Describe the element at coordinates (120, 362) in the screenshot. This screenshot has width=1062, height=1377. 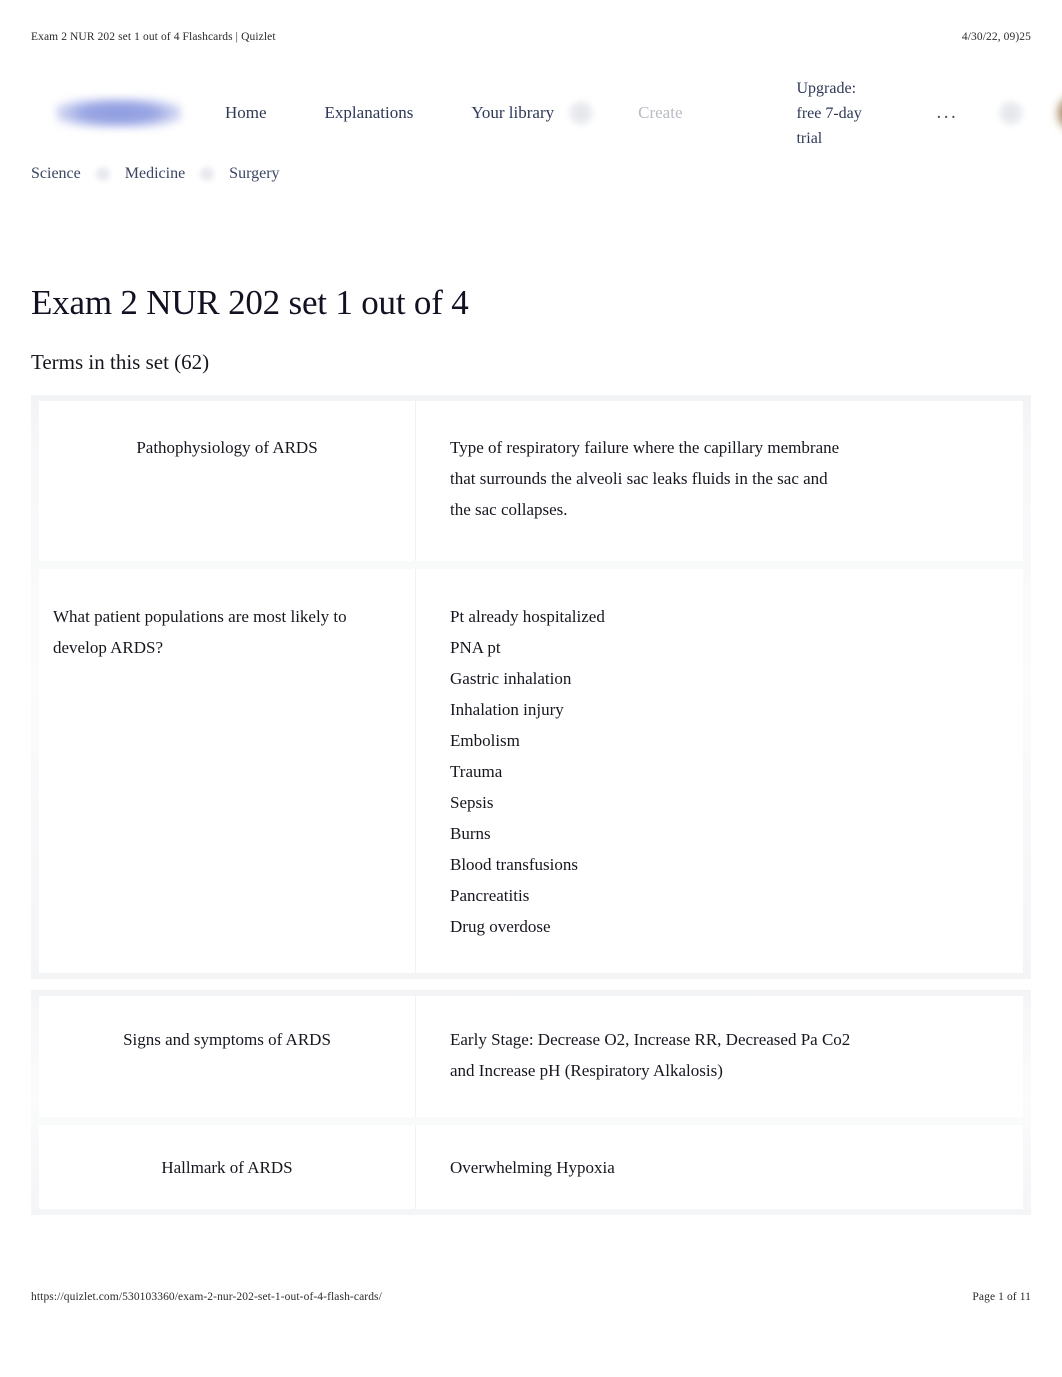
I see `terms-count-label: Terms in this set (62)` at that location.